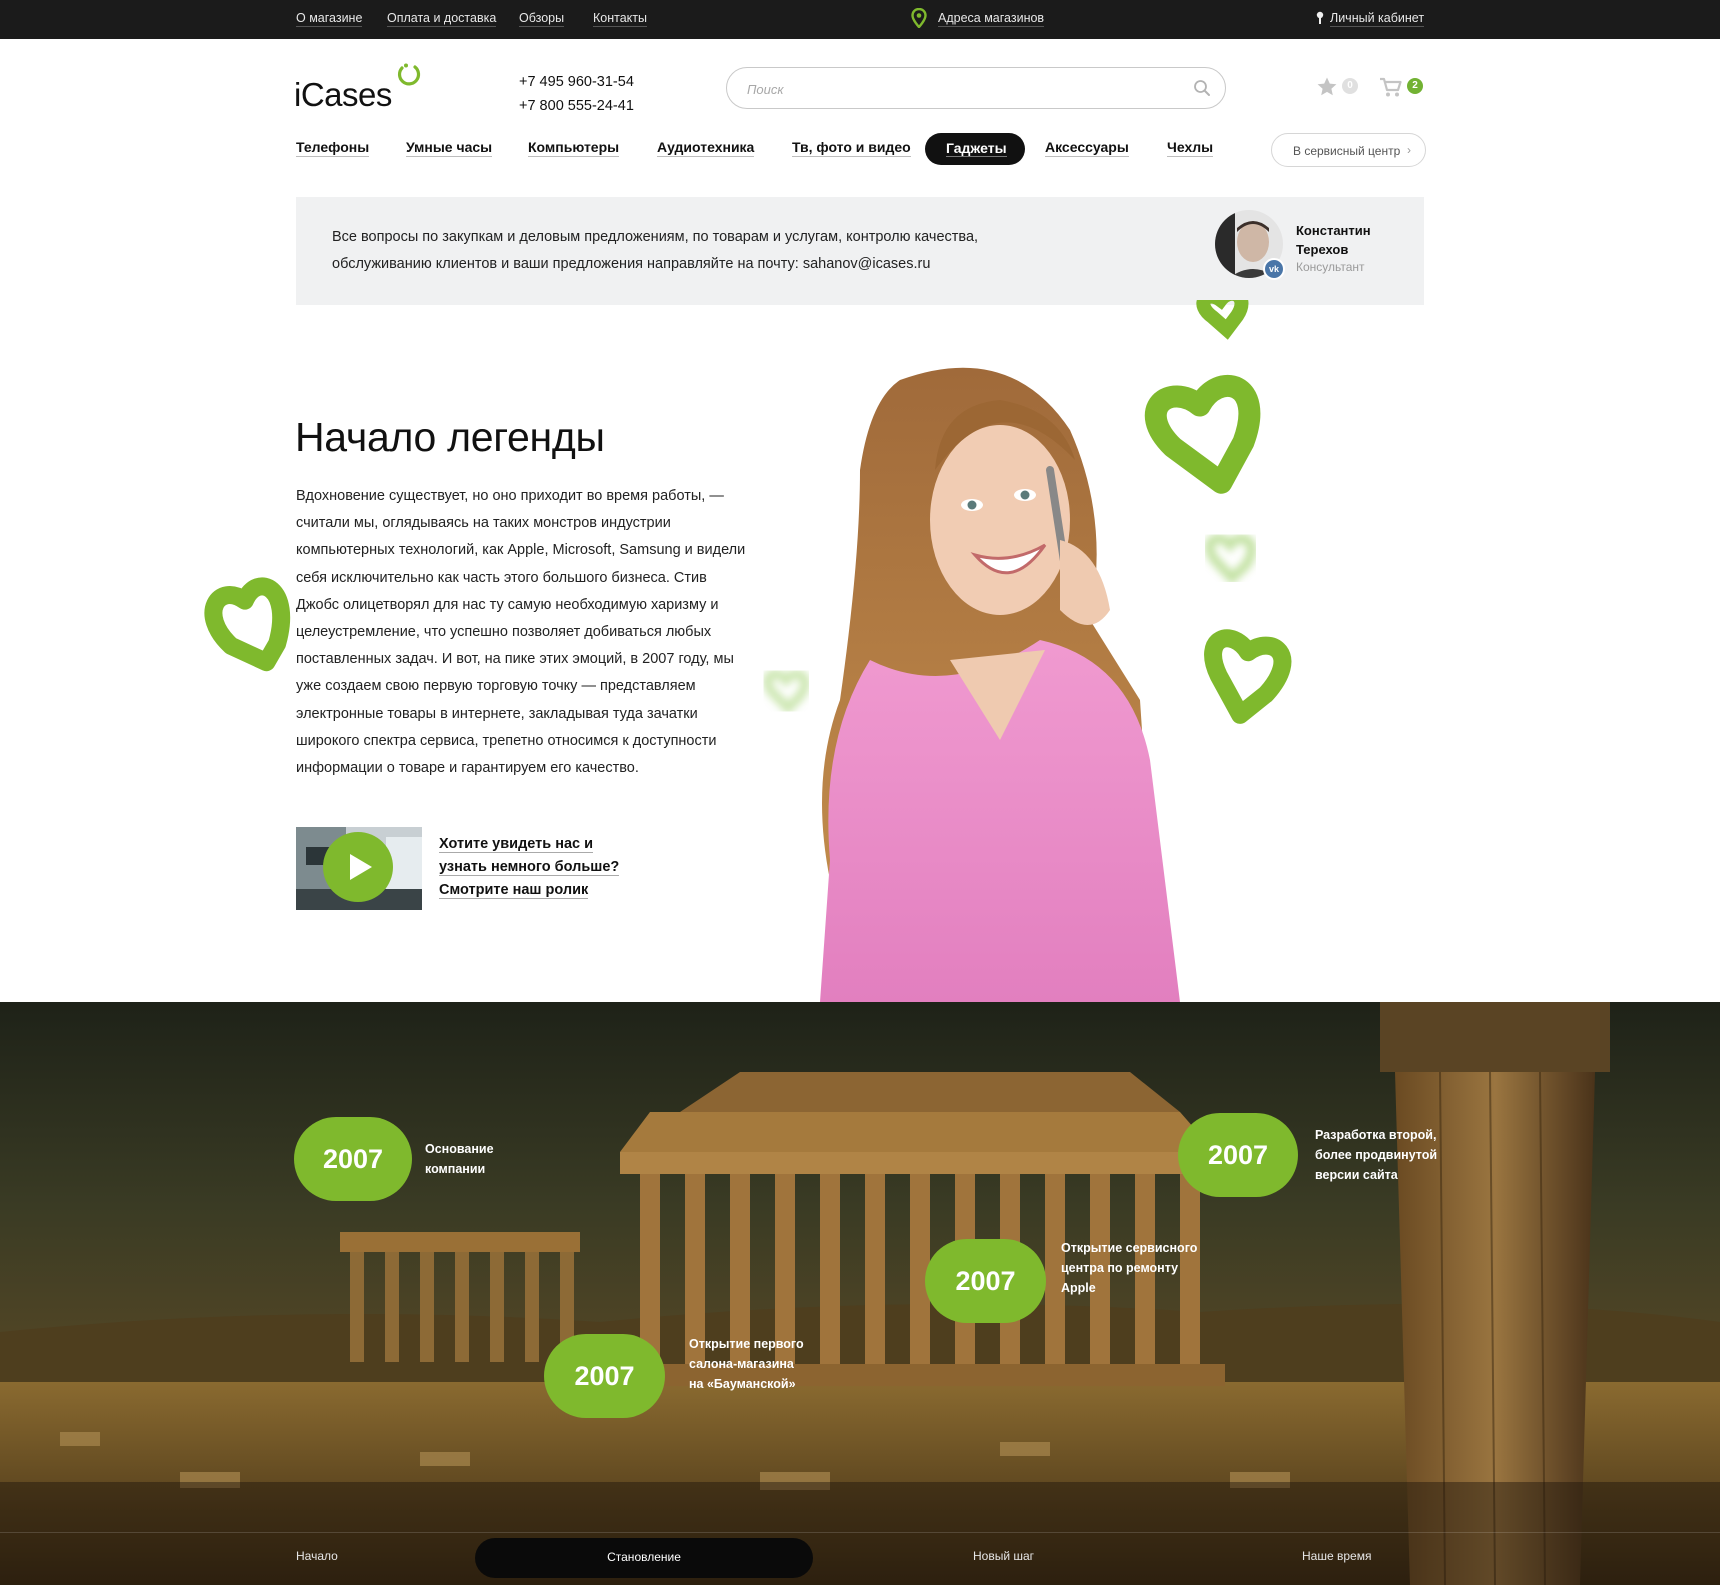 Image resolution: width=1720 pixels, height=1585 pixels. Describe the element at coordinates (957, 89) in the screenshot. I see `search-input` at that location.